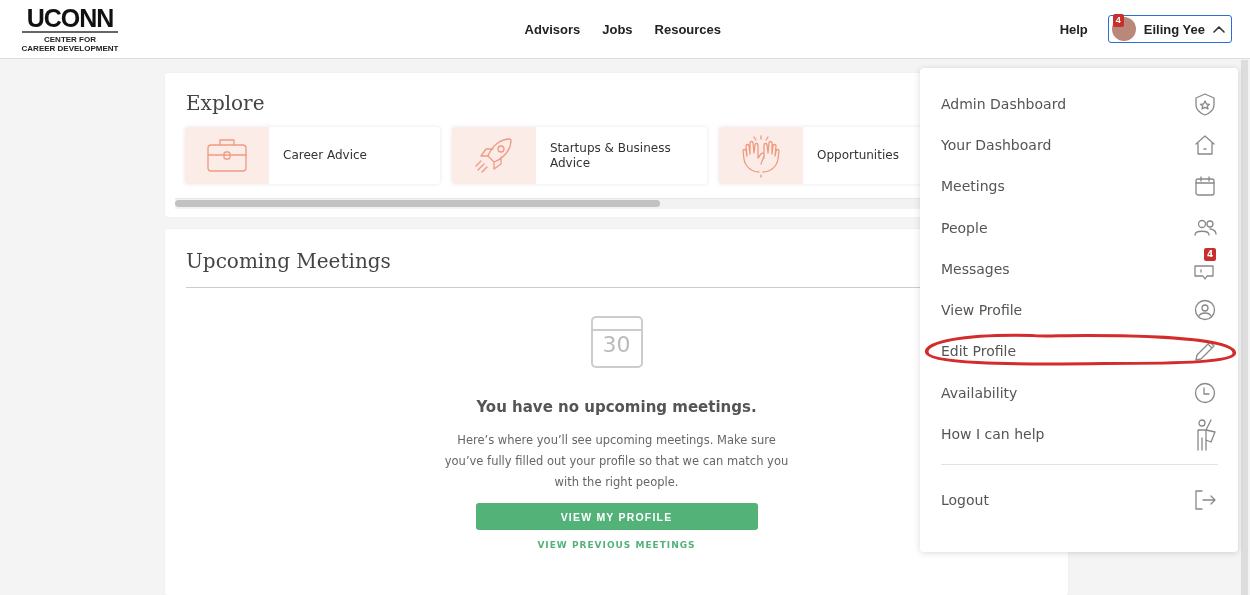 This screenshot has width=1250, height=595. What do you see at coordinates (1205, 310) in the screenshot?
I see `user-circle-icon` at bounding box center [1205, 310].